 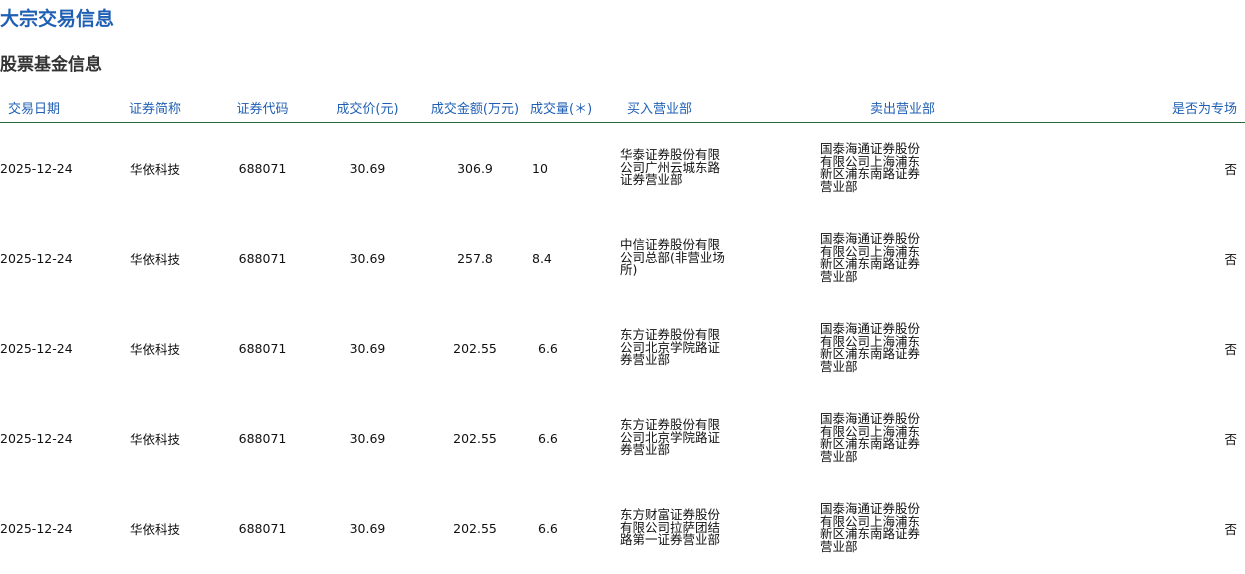 I want to click on section-title: 股票基金信息, so click(x=51, y=65).